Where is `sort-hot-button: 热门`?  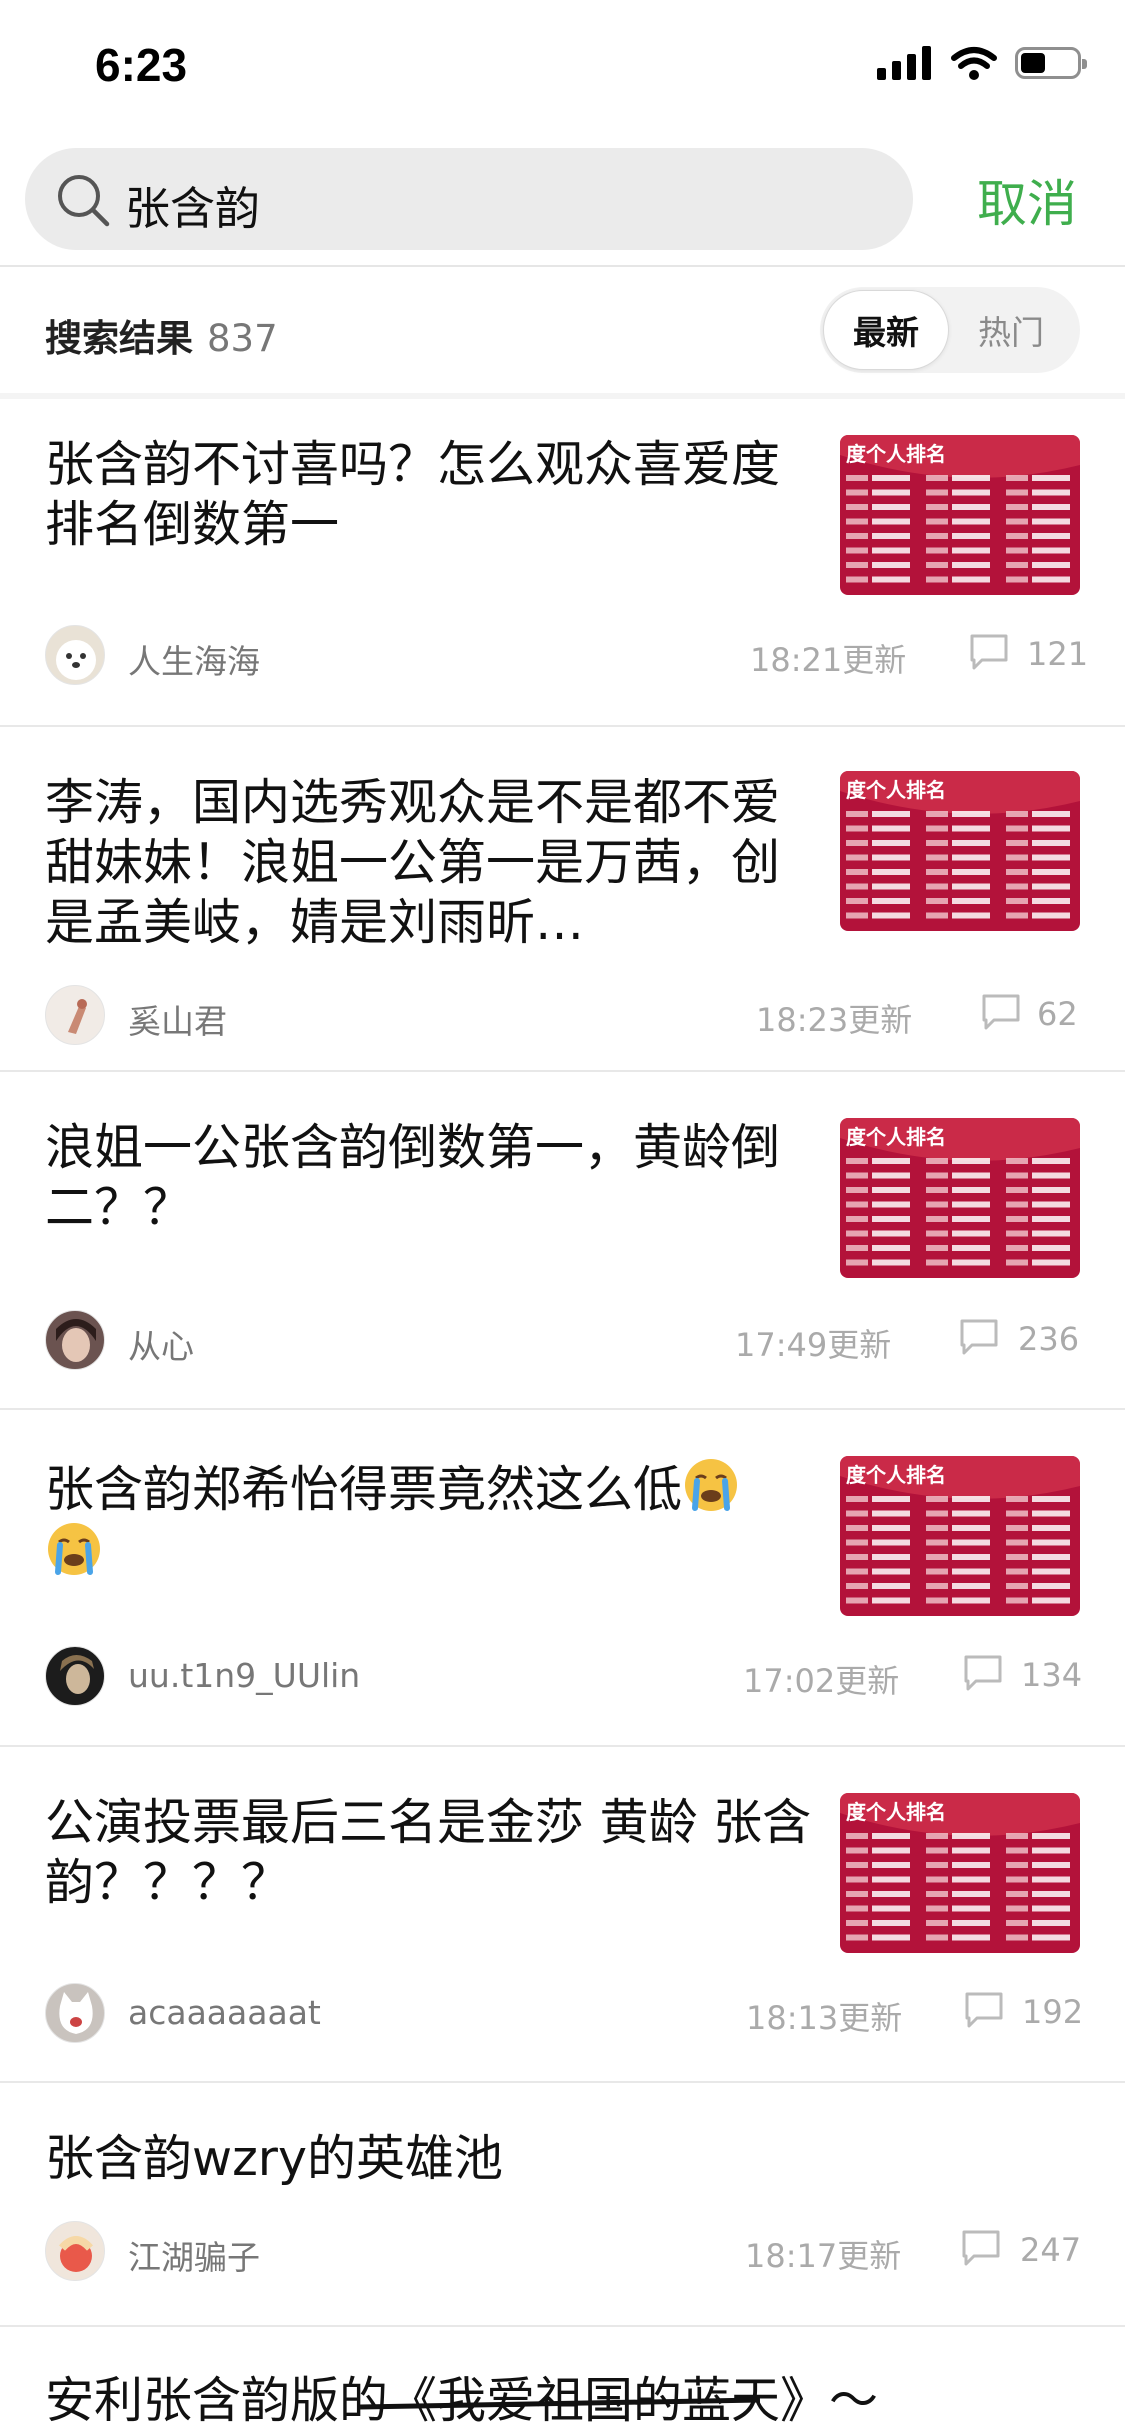 sort-hot-button: 热门 is located at coordinates (1011, 330).